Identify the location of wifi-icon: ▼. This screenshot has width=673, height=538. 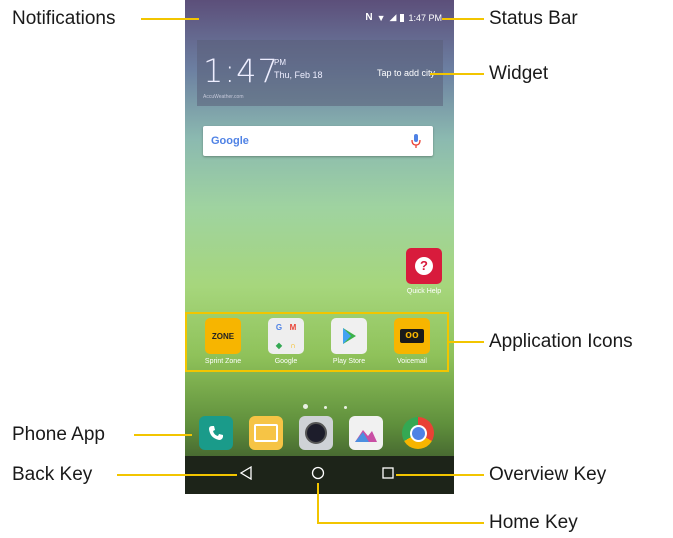
(381, 17).